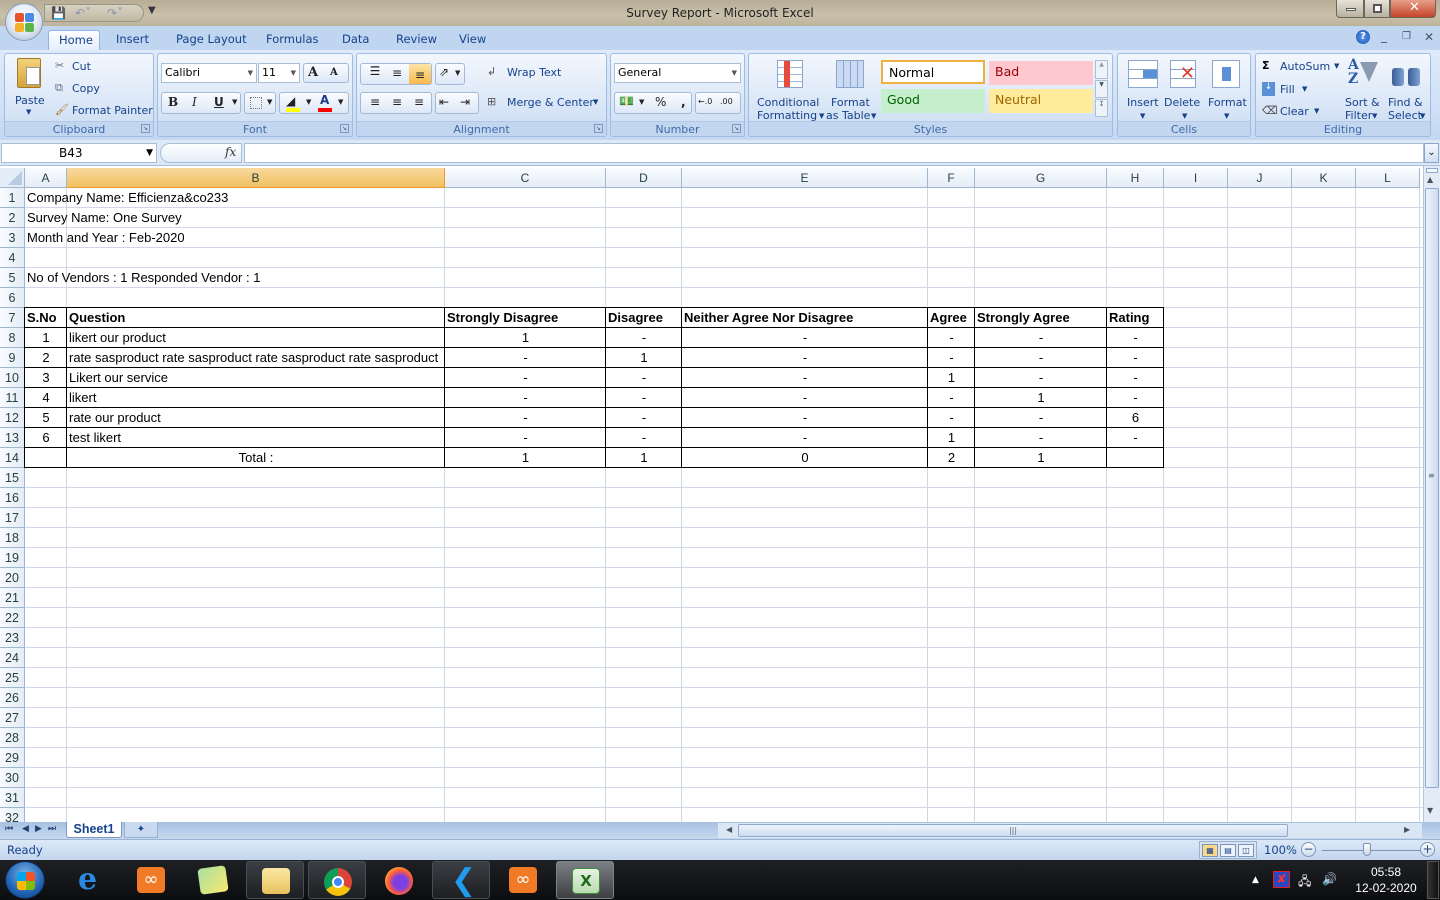 The image size is (1440, 900). What do you see at coordinates (626, 101) in the screenshot?
I see `currency-button: 💵` at bounding box center [626, 101].